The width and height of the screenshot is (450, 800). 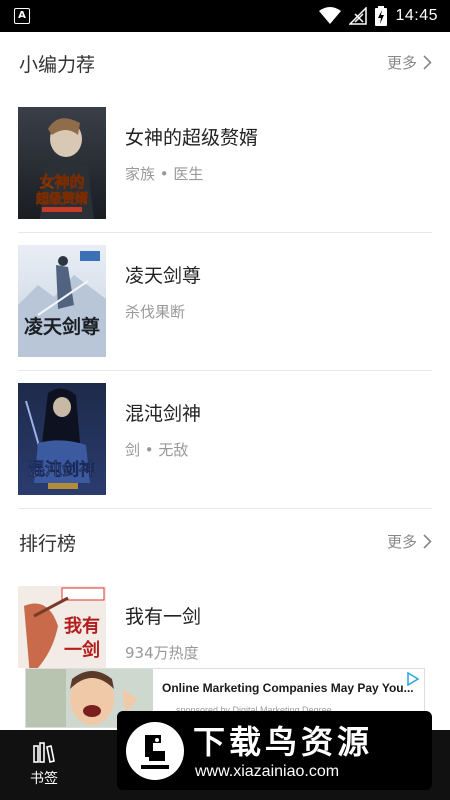 I want to click on svg-text: 凌天剑尊, so click(x=62, y=326).